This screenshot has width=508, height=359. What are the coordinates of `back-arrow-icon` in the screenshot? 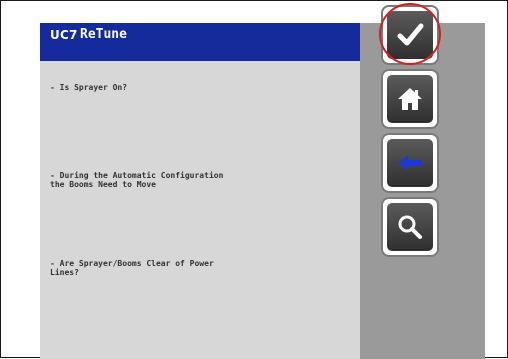 It's located at (410, 163).